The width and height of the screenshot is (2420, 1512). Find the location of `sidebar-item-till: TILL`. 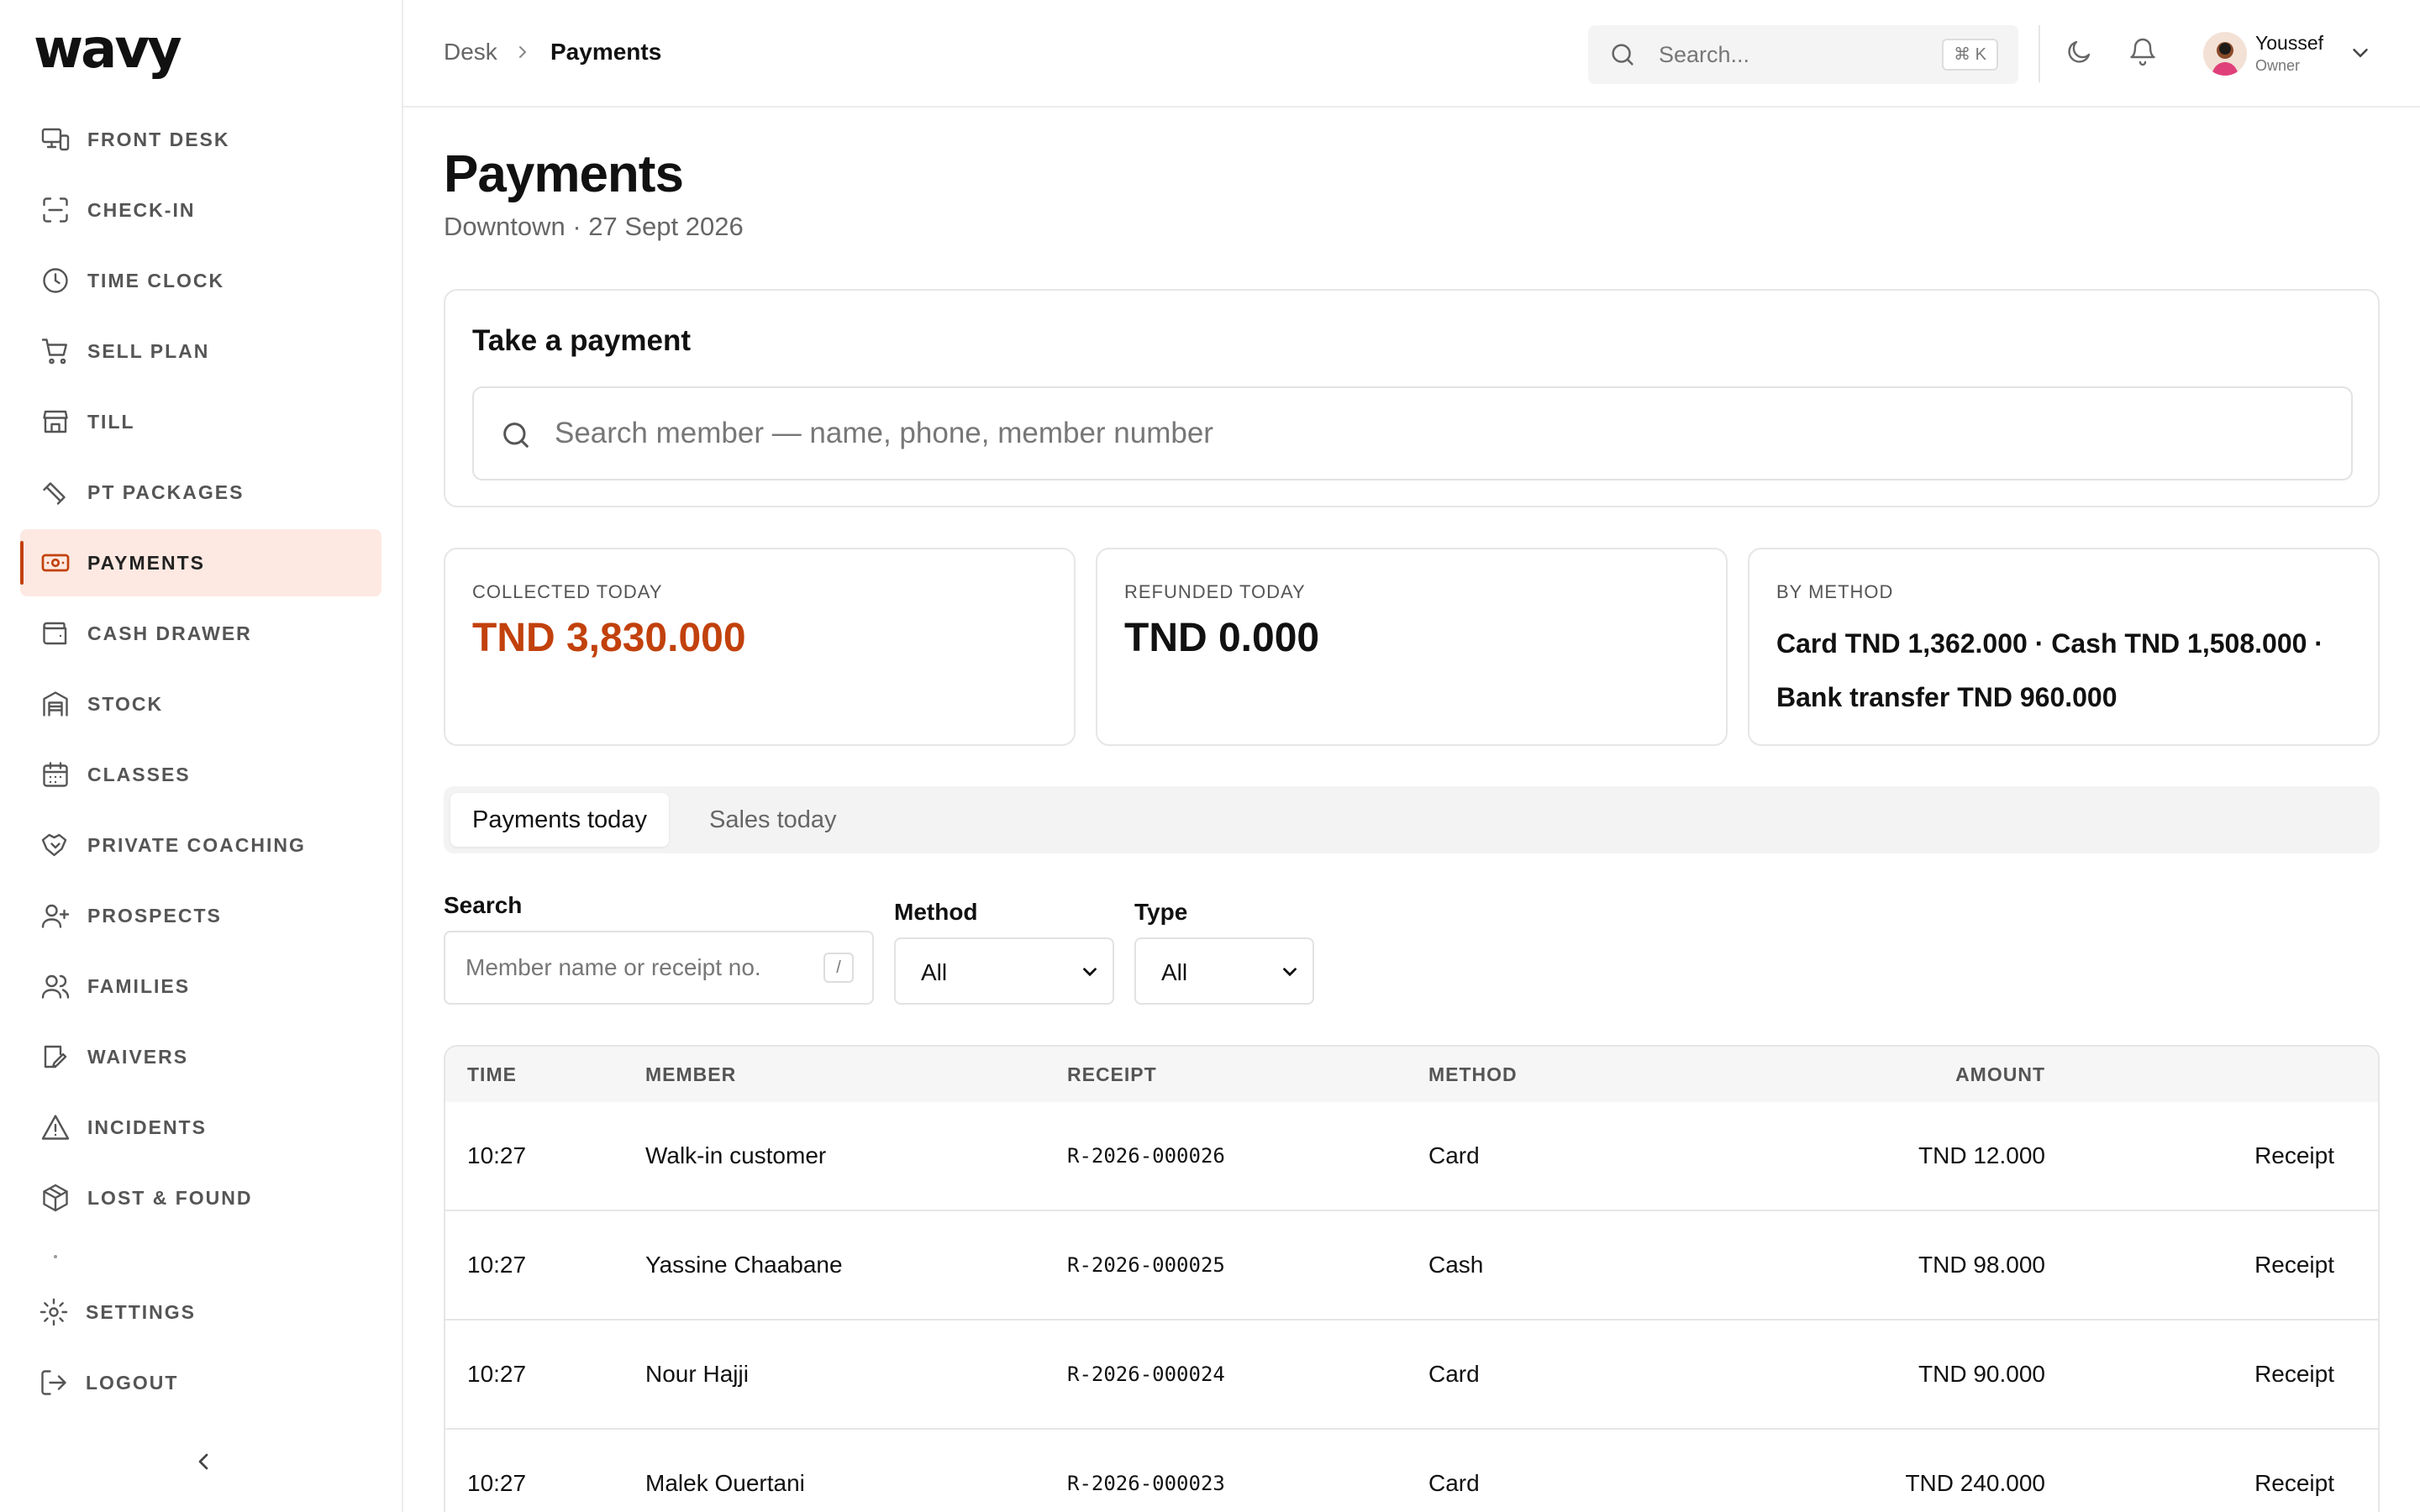

sidebar-item-till: TILL is located at coordinates (200, 421).